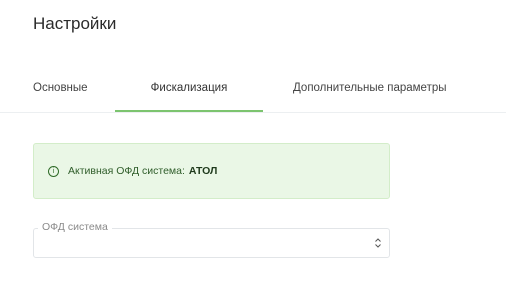  I want to click on ofd-system-select: ОФД система, so click(211, 239).